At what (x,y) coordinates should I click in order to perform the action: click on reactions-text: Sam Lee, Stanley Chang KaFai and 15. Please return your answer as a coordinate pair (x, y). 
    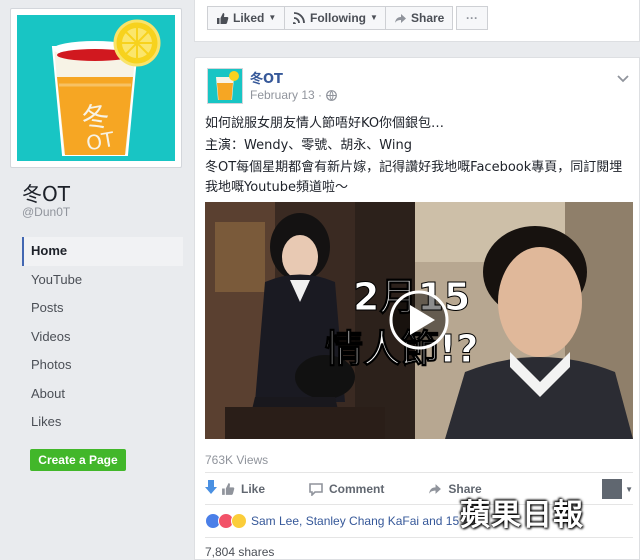
    Looking at the image, I should click on (355, 521).